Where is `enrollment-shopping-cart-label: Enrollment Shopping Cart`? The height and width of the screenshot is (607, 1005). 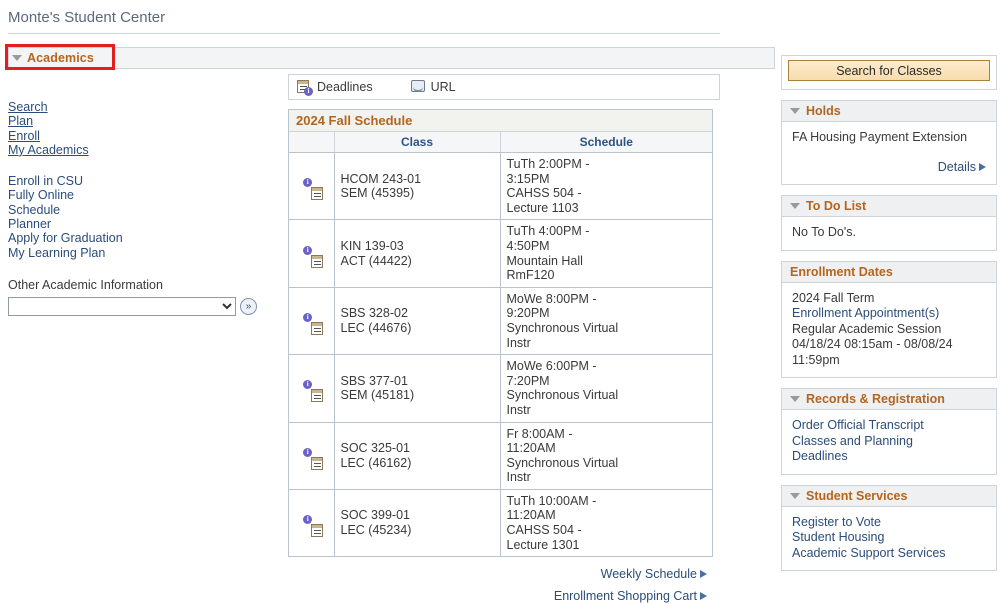 enrollment-shopping-cart-label: Enrollment Shopping Cart is located at coordinates (625, 596).